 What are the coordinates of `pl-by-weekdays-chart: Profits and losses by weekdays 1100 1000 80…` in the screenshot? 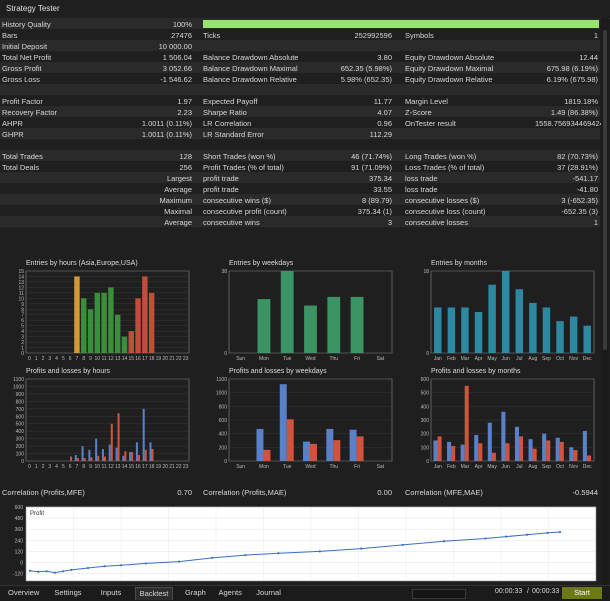 It's located at (300, 420).